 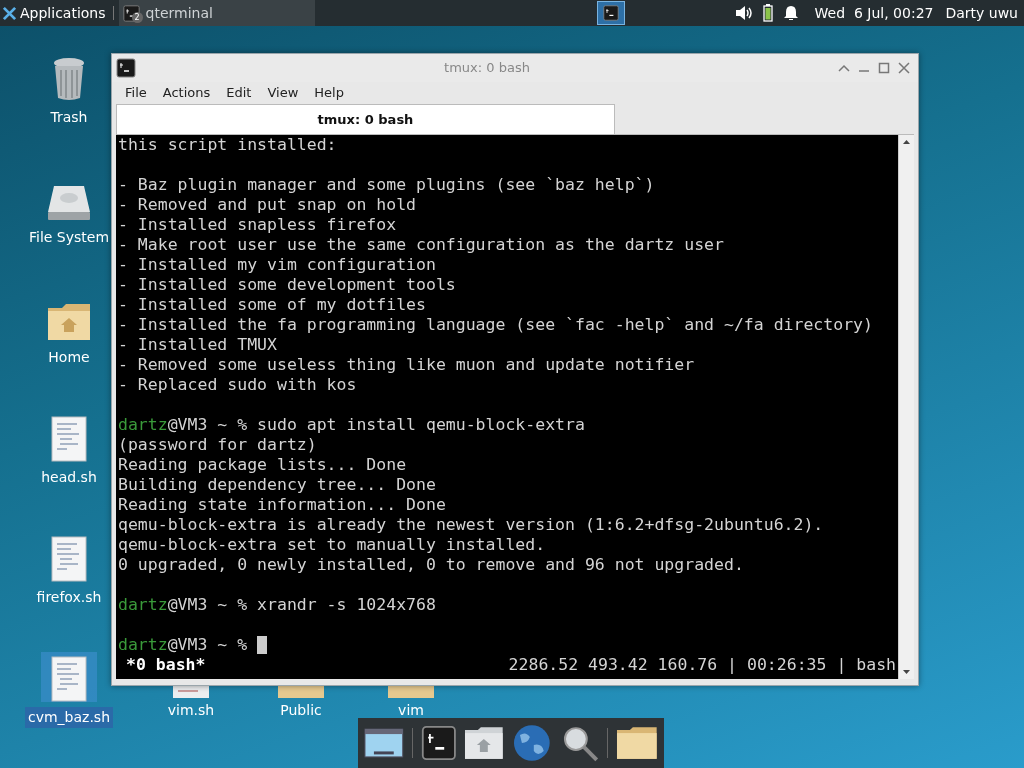 What do you see at coordinates (471, 525) in the screenshot?
I see `terminal-line: qemu-block-extra is already the newest version (1:6.2+dfsg-2ubuntu6.2).` at bounding box center [471, 525].